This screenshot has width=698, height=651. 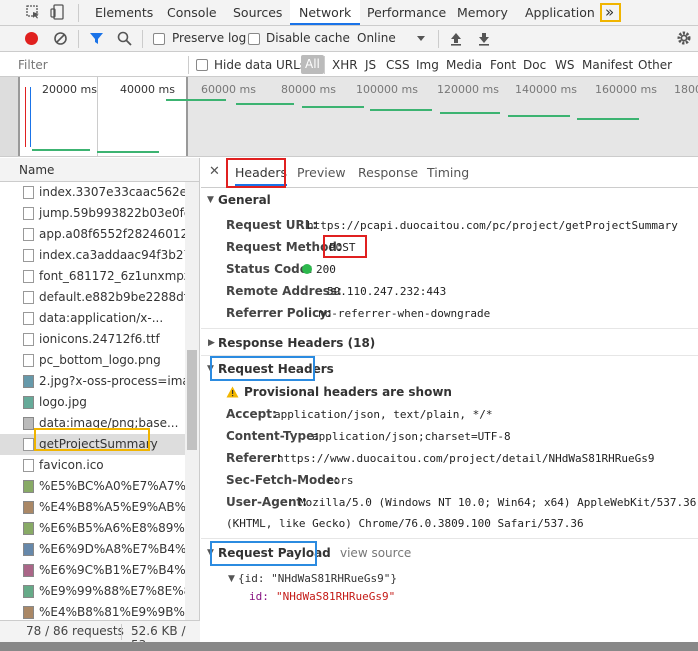 I want to click on request-row: 2.jpg?x-oss-process=image, so click(x=92, y=381).